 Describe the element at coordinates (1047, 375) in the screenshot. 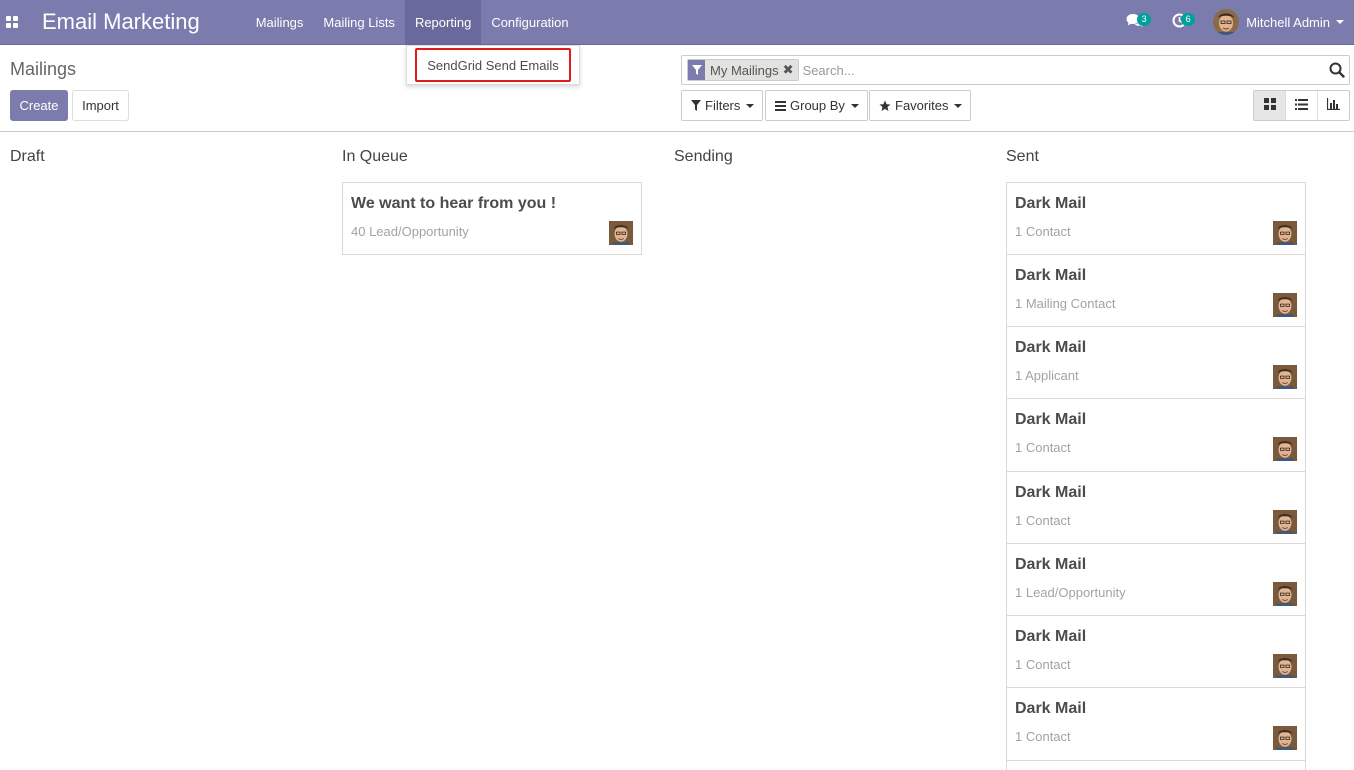

I see `card-subtitle: 1 Applicant` at that location.